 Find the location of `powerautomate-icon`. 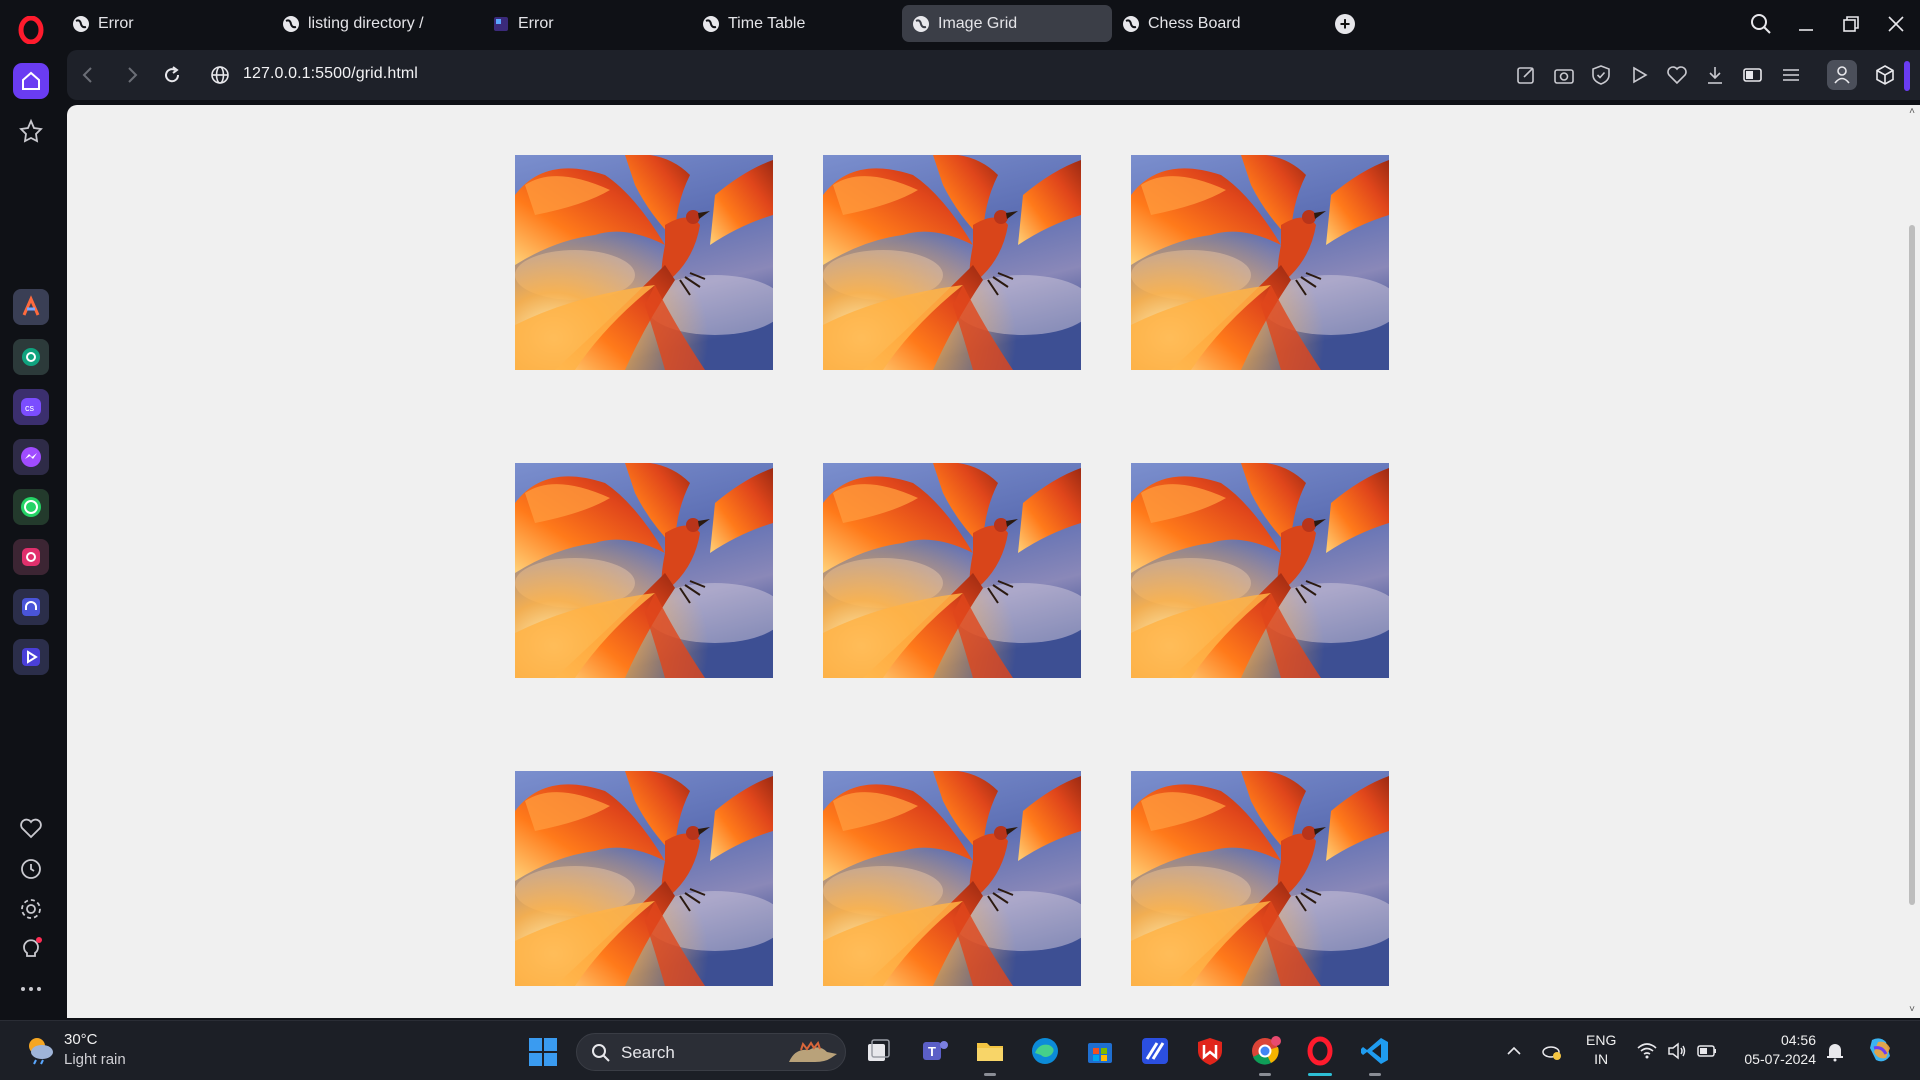

powerautomate-icon is located at coordinates (1155, 1051).